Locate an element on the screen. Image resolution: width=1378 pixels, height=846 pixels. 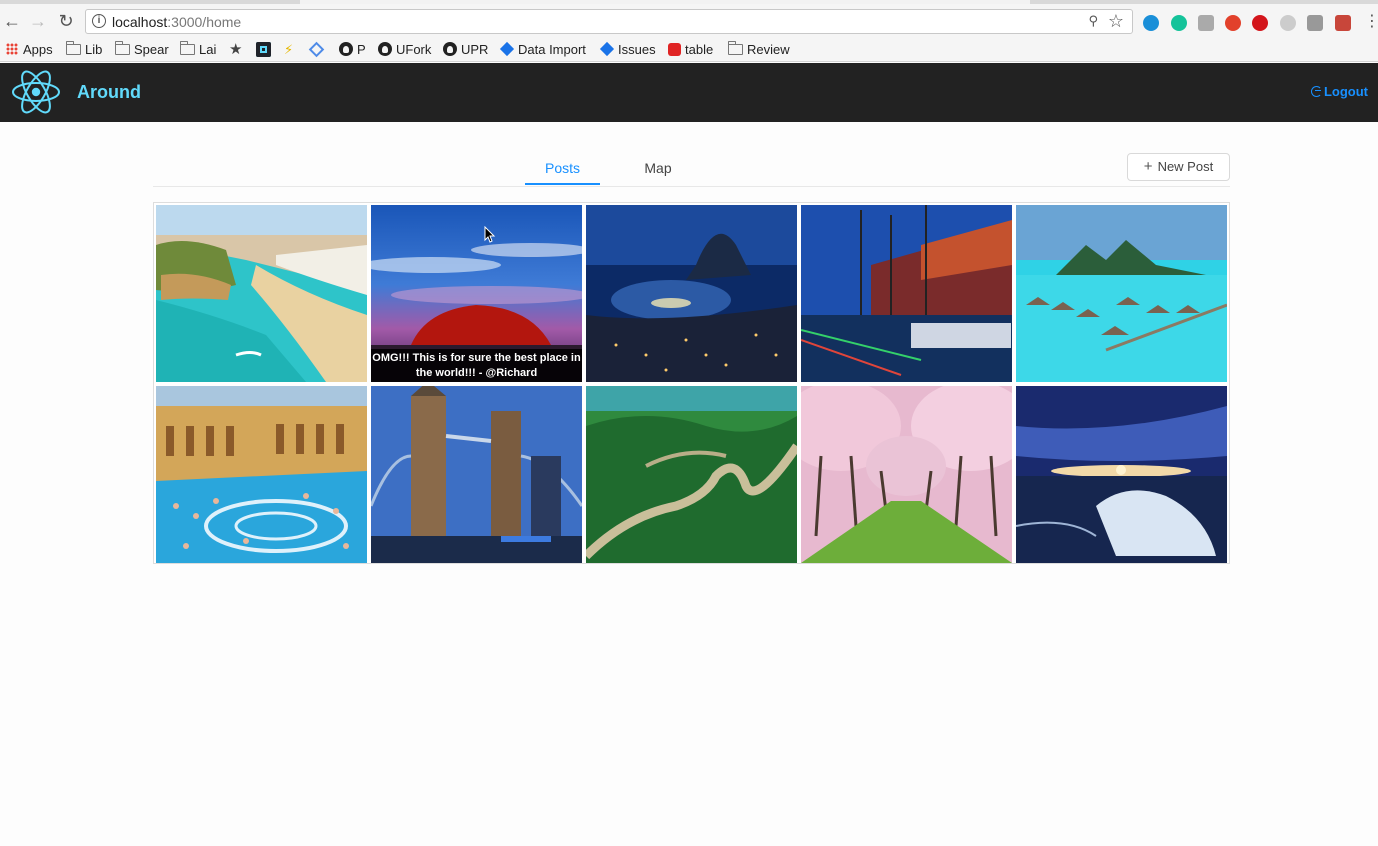
ring-extension-icon is located at coordinates (1151, 23).